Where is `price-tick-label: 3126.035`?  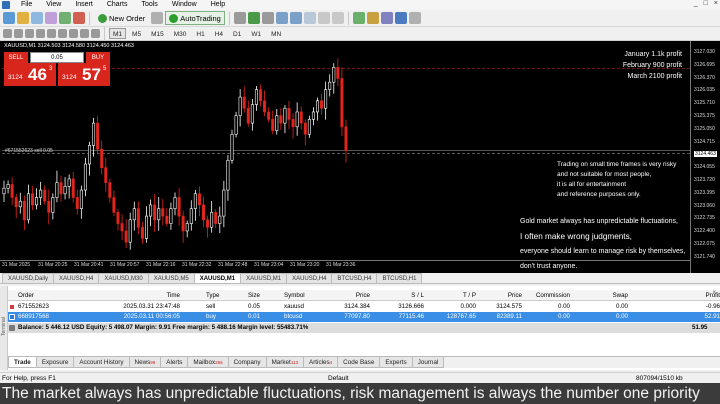
price-tick-label: 3126.035 is located at coordinates (704, 90).